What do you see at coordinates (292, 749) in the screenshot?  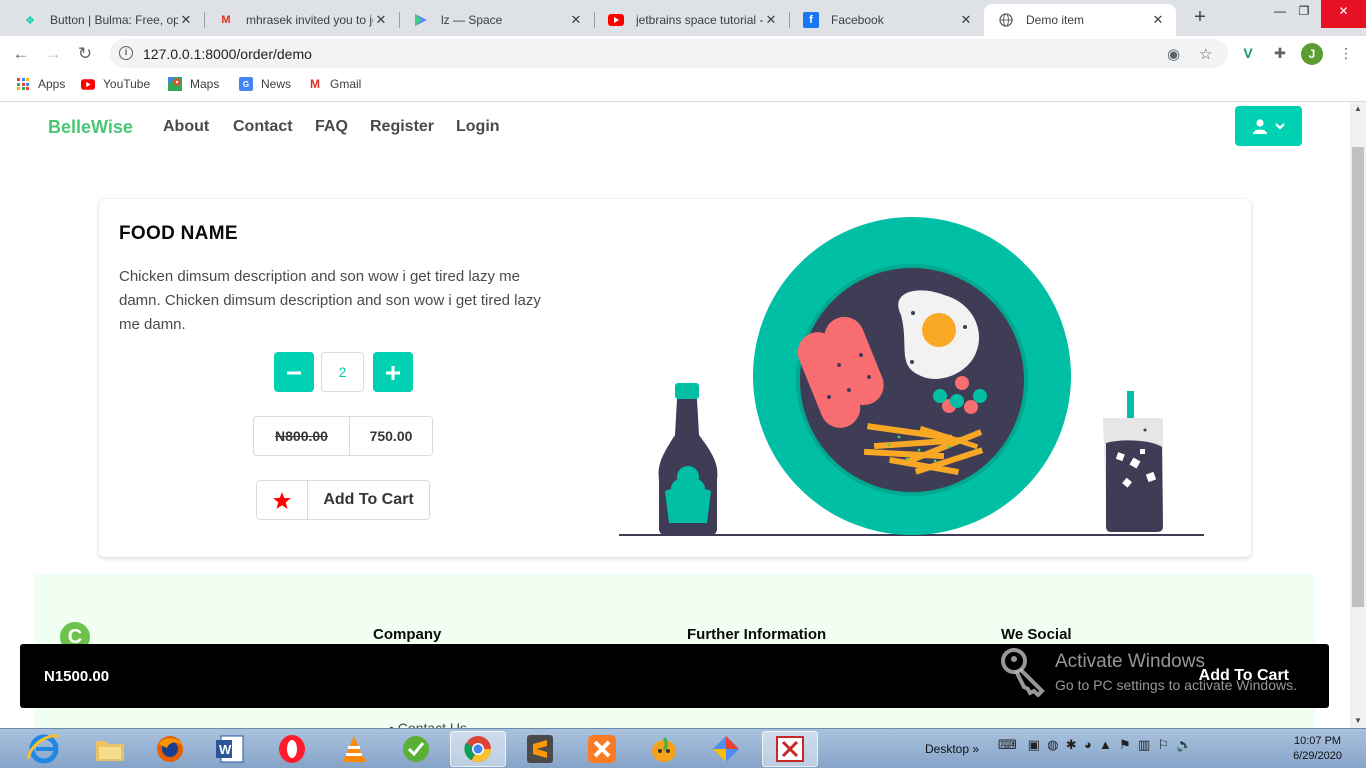 I see `opera-icon` at bounding box center [292, 749].